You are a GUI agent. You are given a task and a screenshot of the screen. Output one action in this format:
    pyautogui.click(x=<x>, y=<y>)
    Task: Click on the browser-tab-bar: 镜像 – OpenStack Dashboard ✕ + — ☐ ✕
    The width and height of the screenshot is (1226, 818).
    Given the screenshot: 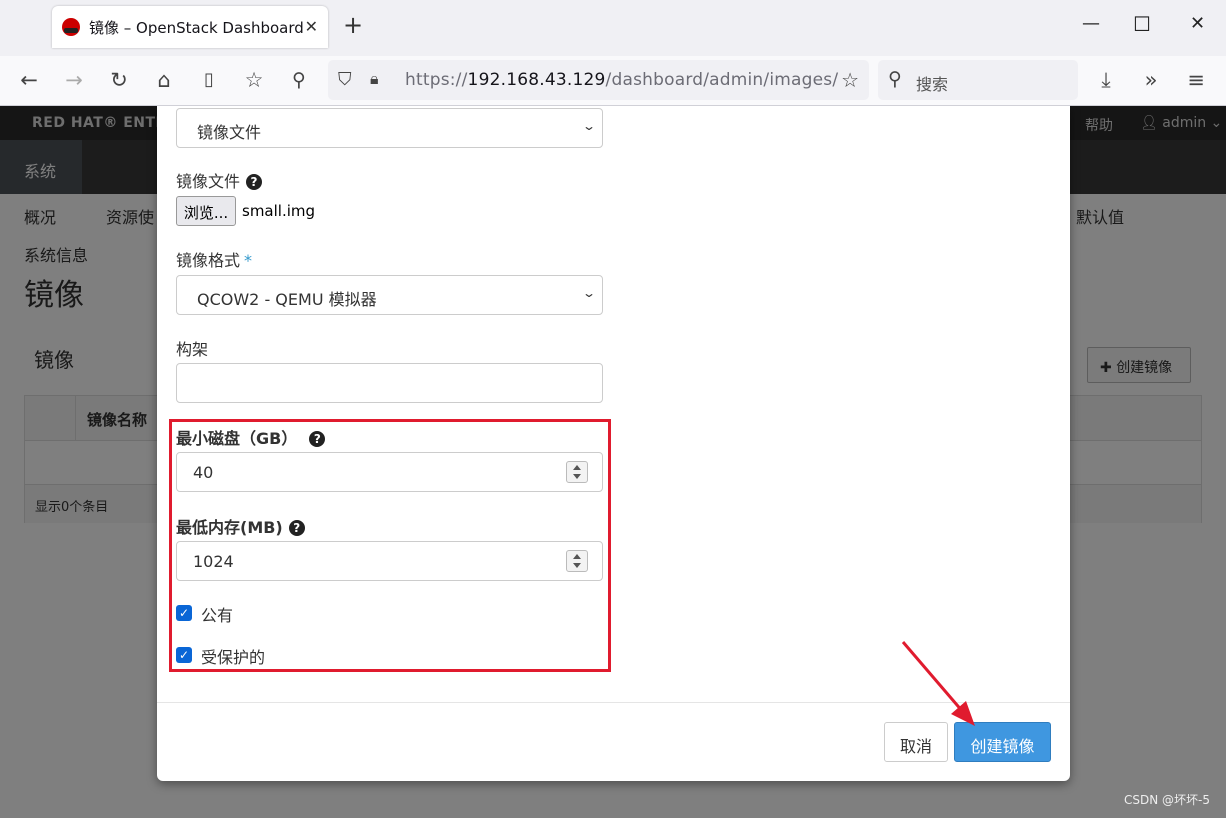 What is the action you would take?
    pyautogui.click(x=613, y=28)
    